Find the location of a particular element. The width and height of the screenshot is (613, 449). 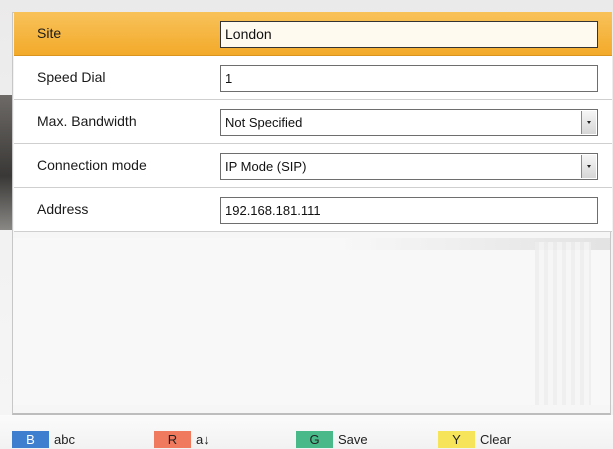

blue-key-cap: B is located at coordinates (30, 439).